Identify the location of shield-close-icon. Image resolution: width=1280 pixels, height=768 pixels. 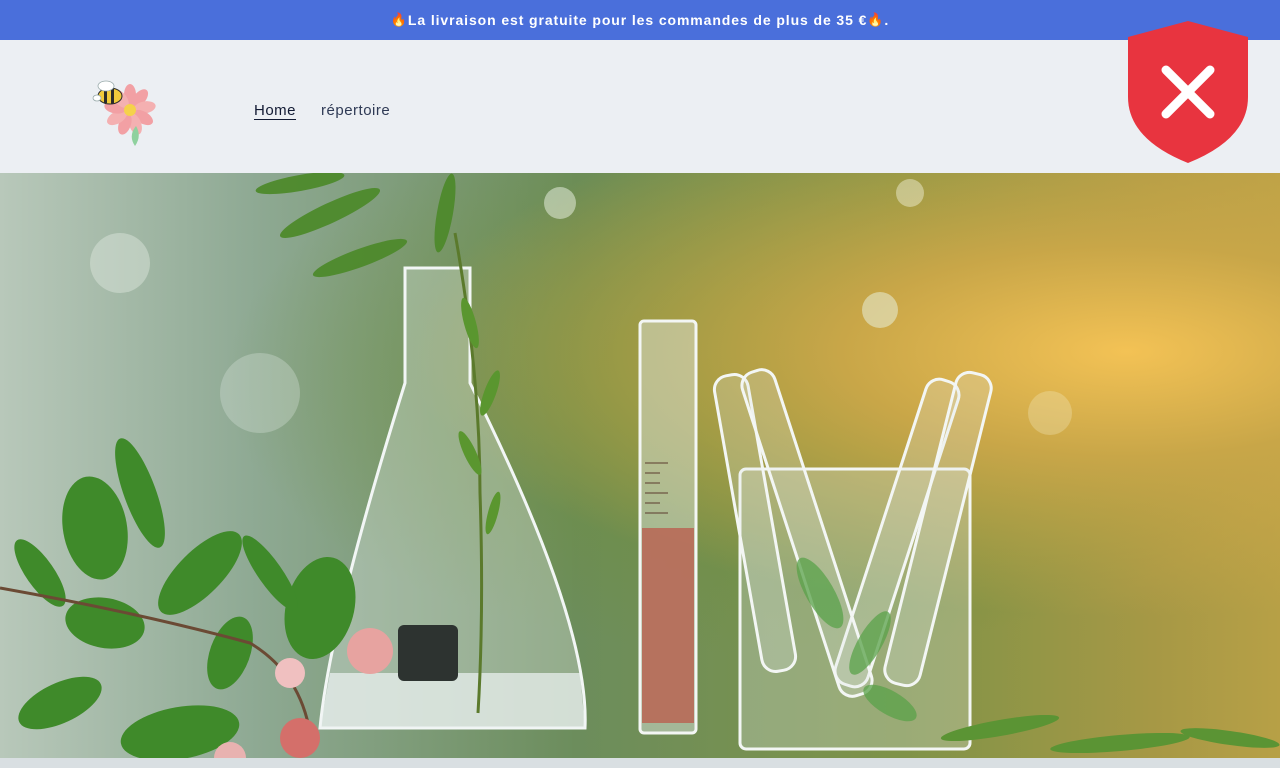
(1188, 92).